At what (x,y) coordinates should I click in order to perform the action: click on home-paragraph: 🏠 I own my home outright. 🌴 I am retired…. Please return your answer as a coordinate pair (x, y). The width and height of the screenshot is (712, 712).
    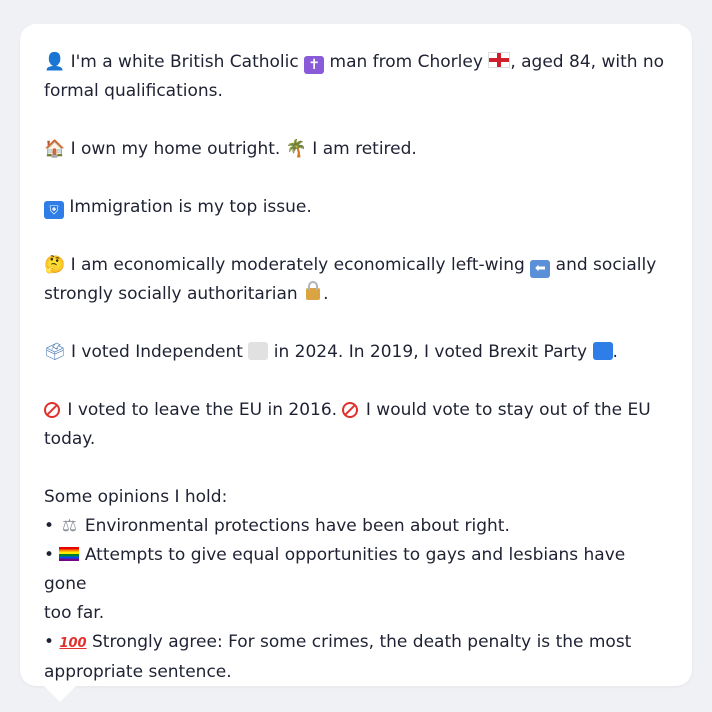
    Looking at the image, I should click on (356, 149).